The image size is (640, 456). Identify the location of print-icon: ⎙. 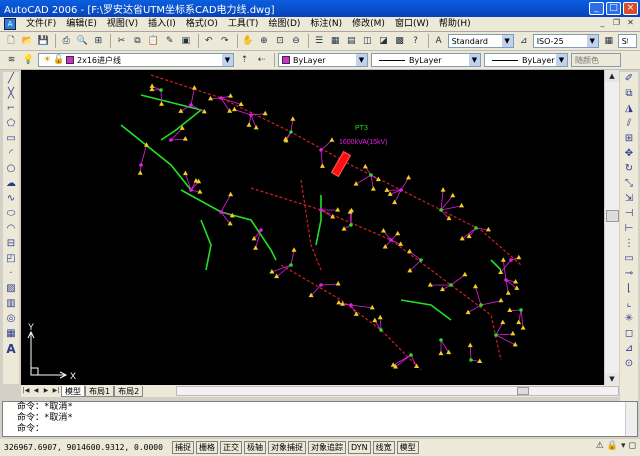
(66, 41).